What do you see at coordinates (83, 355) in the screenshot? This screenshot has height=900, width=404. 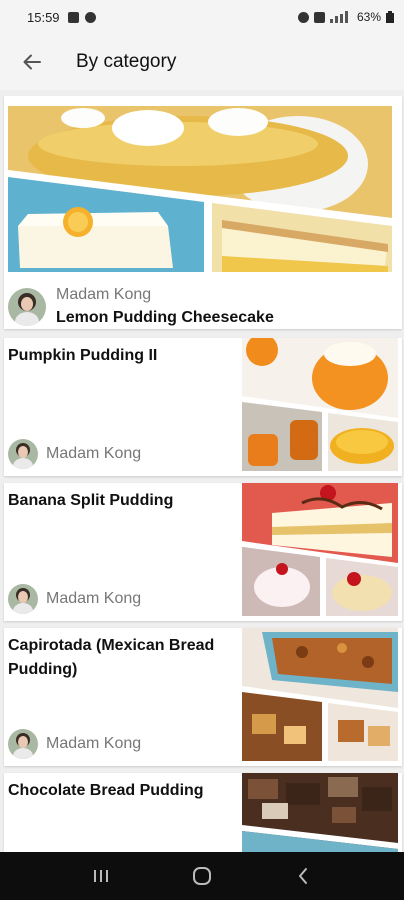 I see `recipe-title: Pumpkin Pudding II` at bounding box center [83, 355].